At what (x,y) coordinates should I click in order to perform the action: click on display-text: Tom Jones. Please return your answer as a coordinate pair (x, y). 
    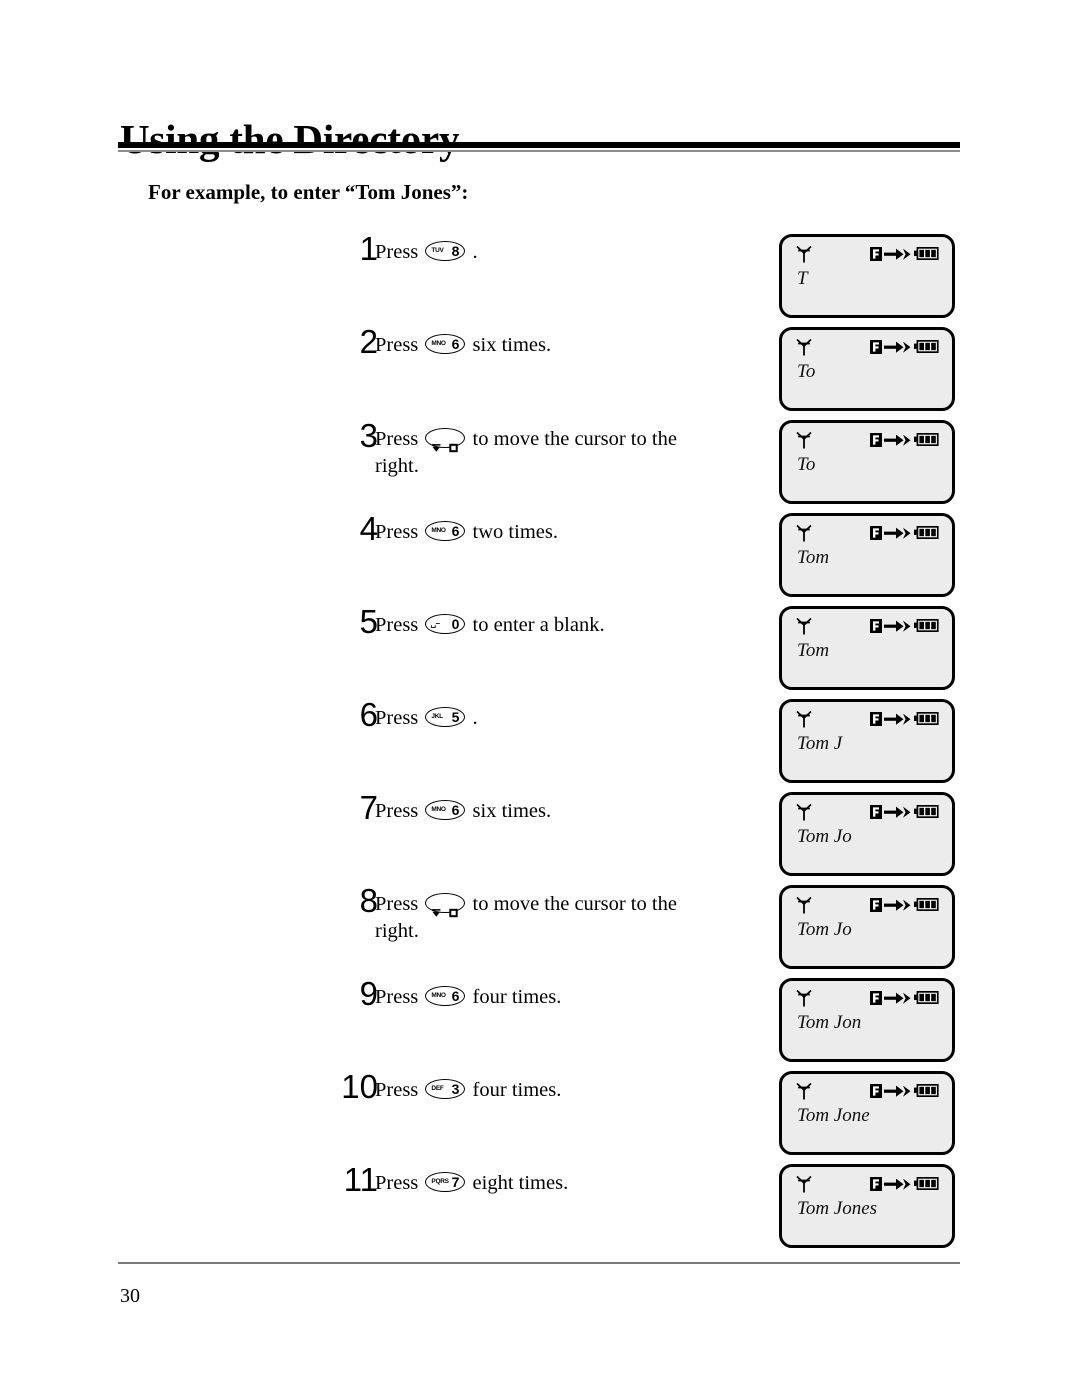
    Looking at the image, I should click on (837, 1208).